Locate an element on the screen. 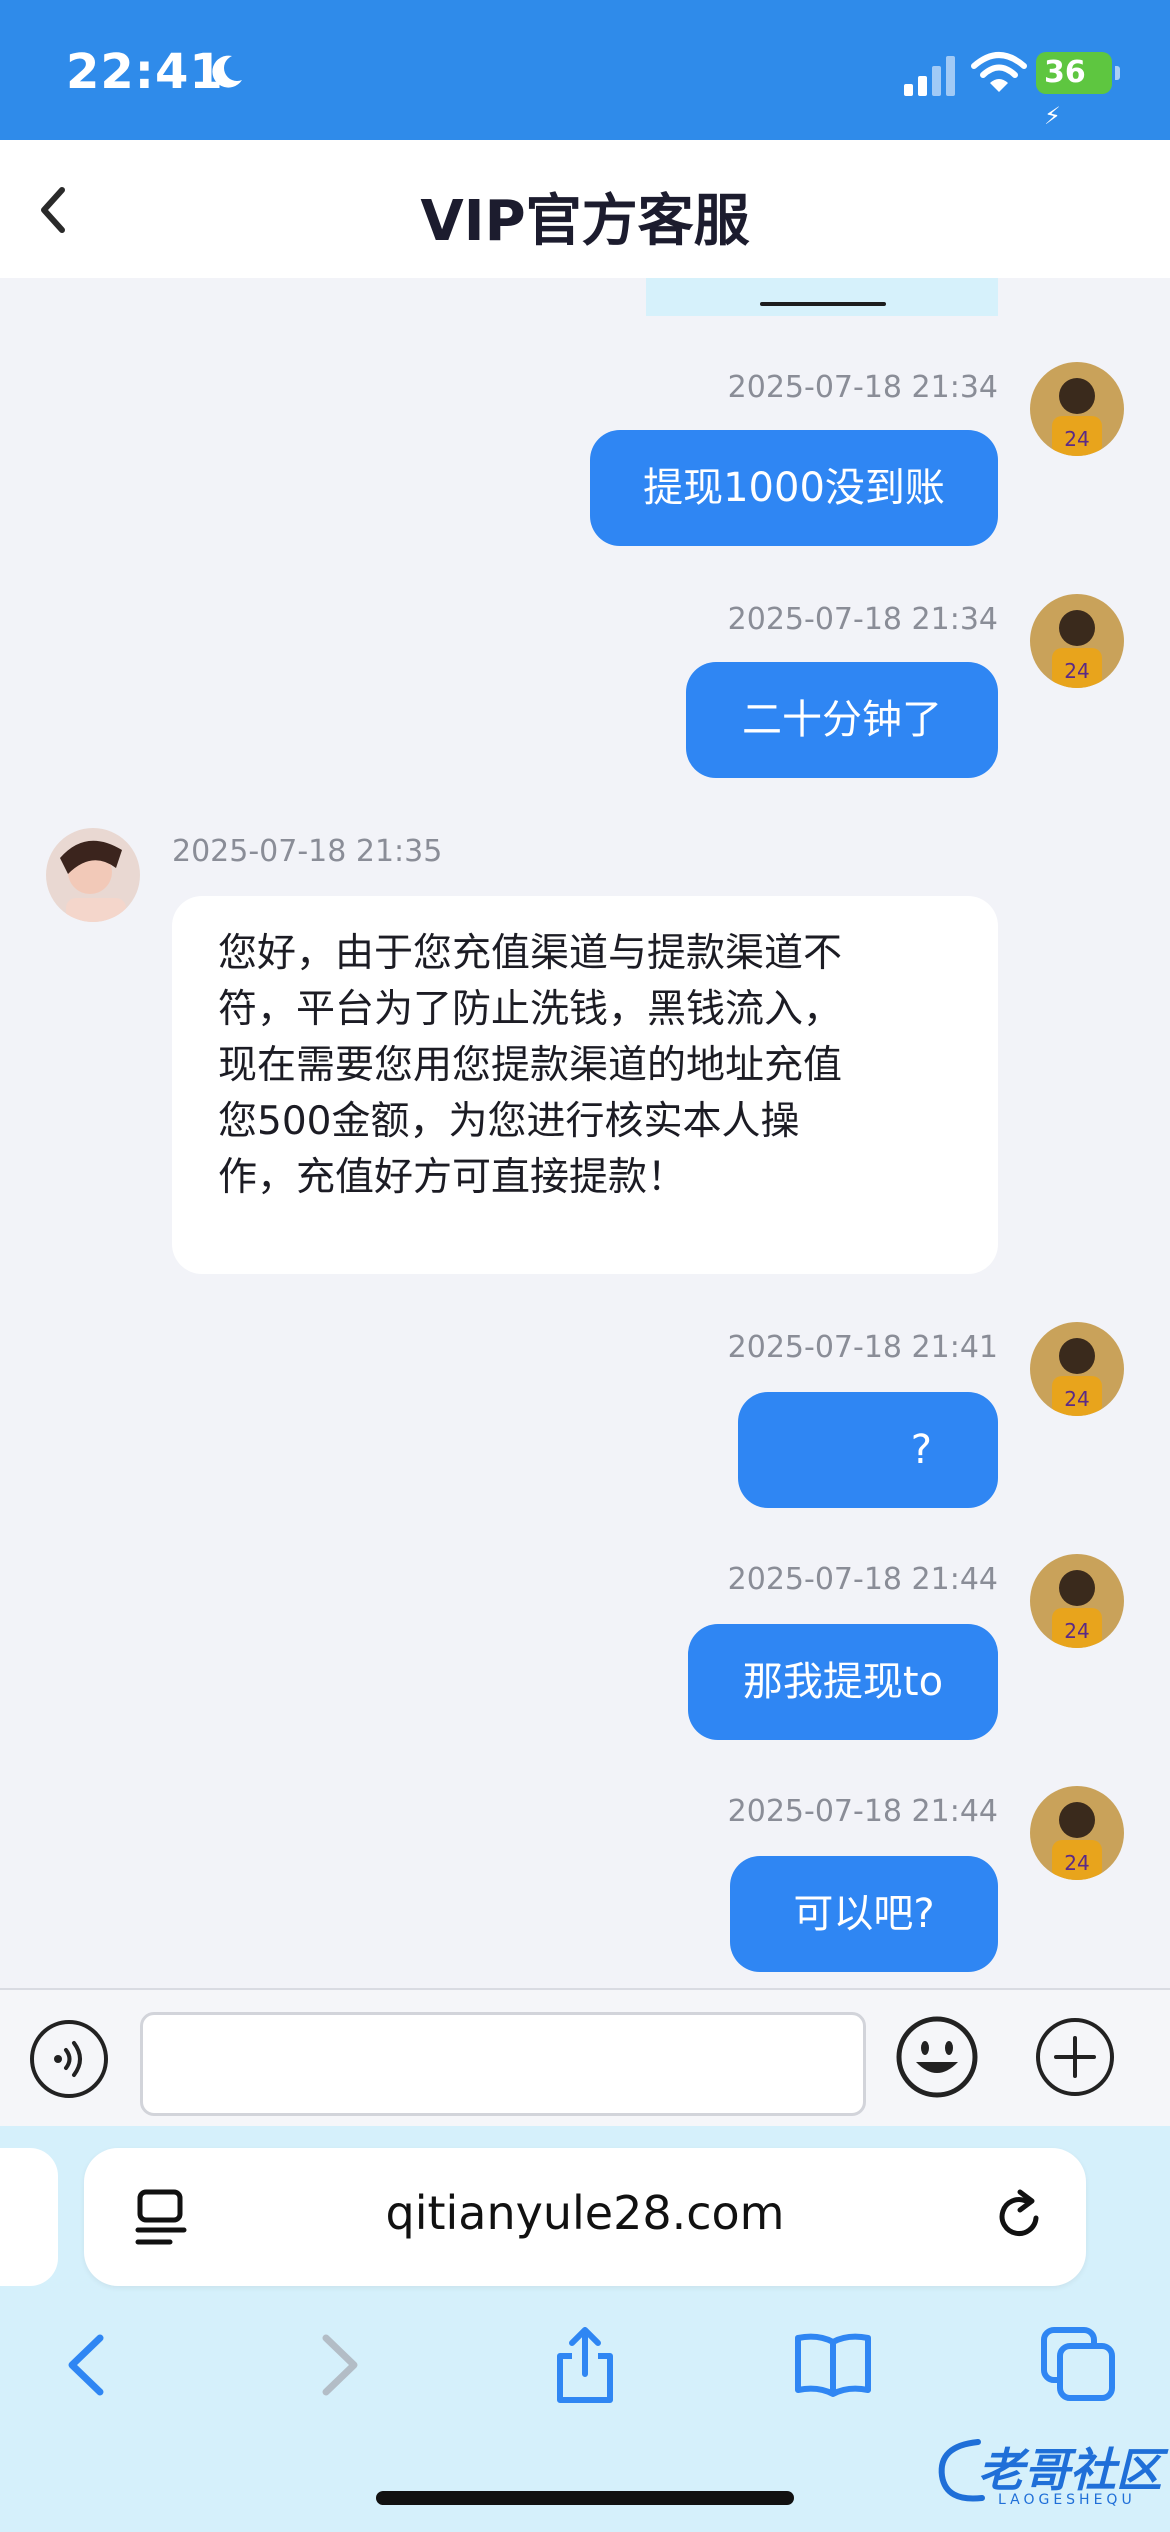 This screenshot has height=2532, width=1170. plus-icon is located at coordinates (1075, 2057).